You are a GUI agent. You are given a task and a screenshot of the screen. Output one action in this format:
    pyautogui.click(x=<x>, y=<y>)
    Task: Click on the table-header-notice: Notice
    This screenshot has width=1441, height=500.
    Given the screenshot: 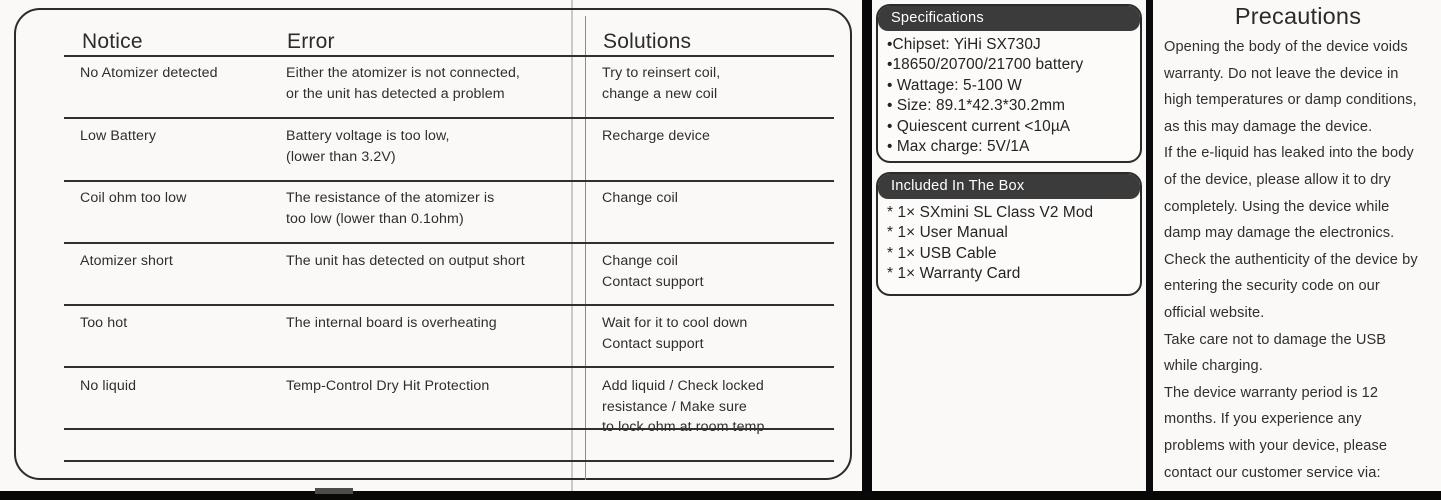 What is the action you would take?
    pyautogui.click(x=112, y=41)
    